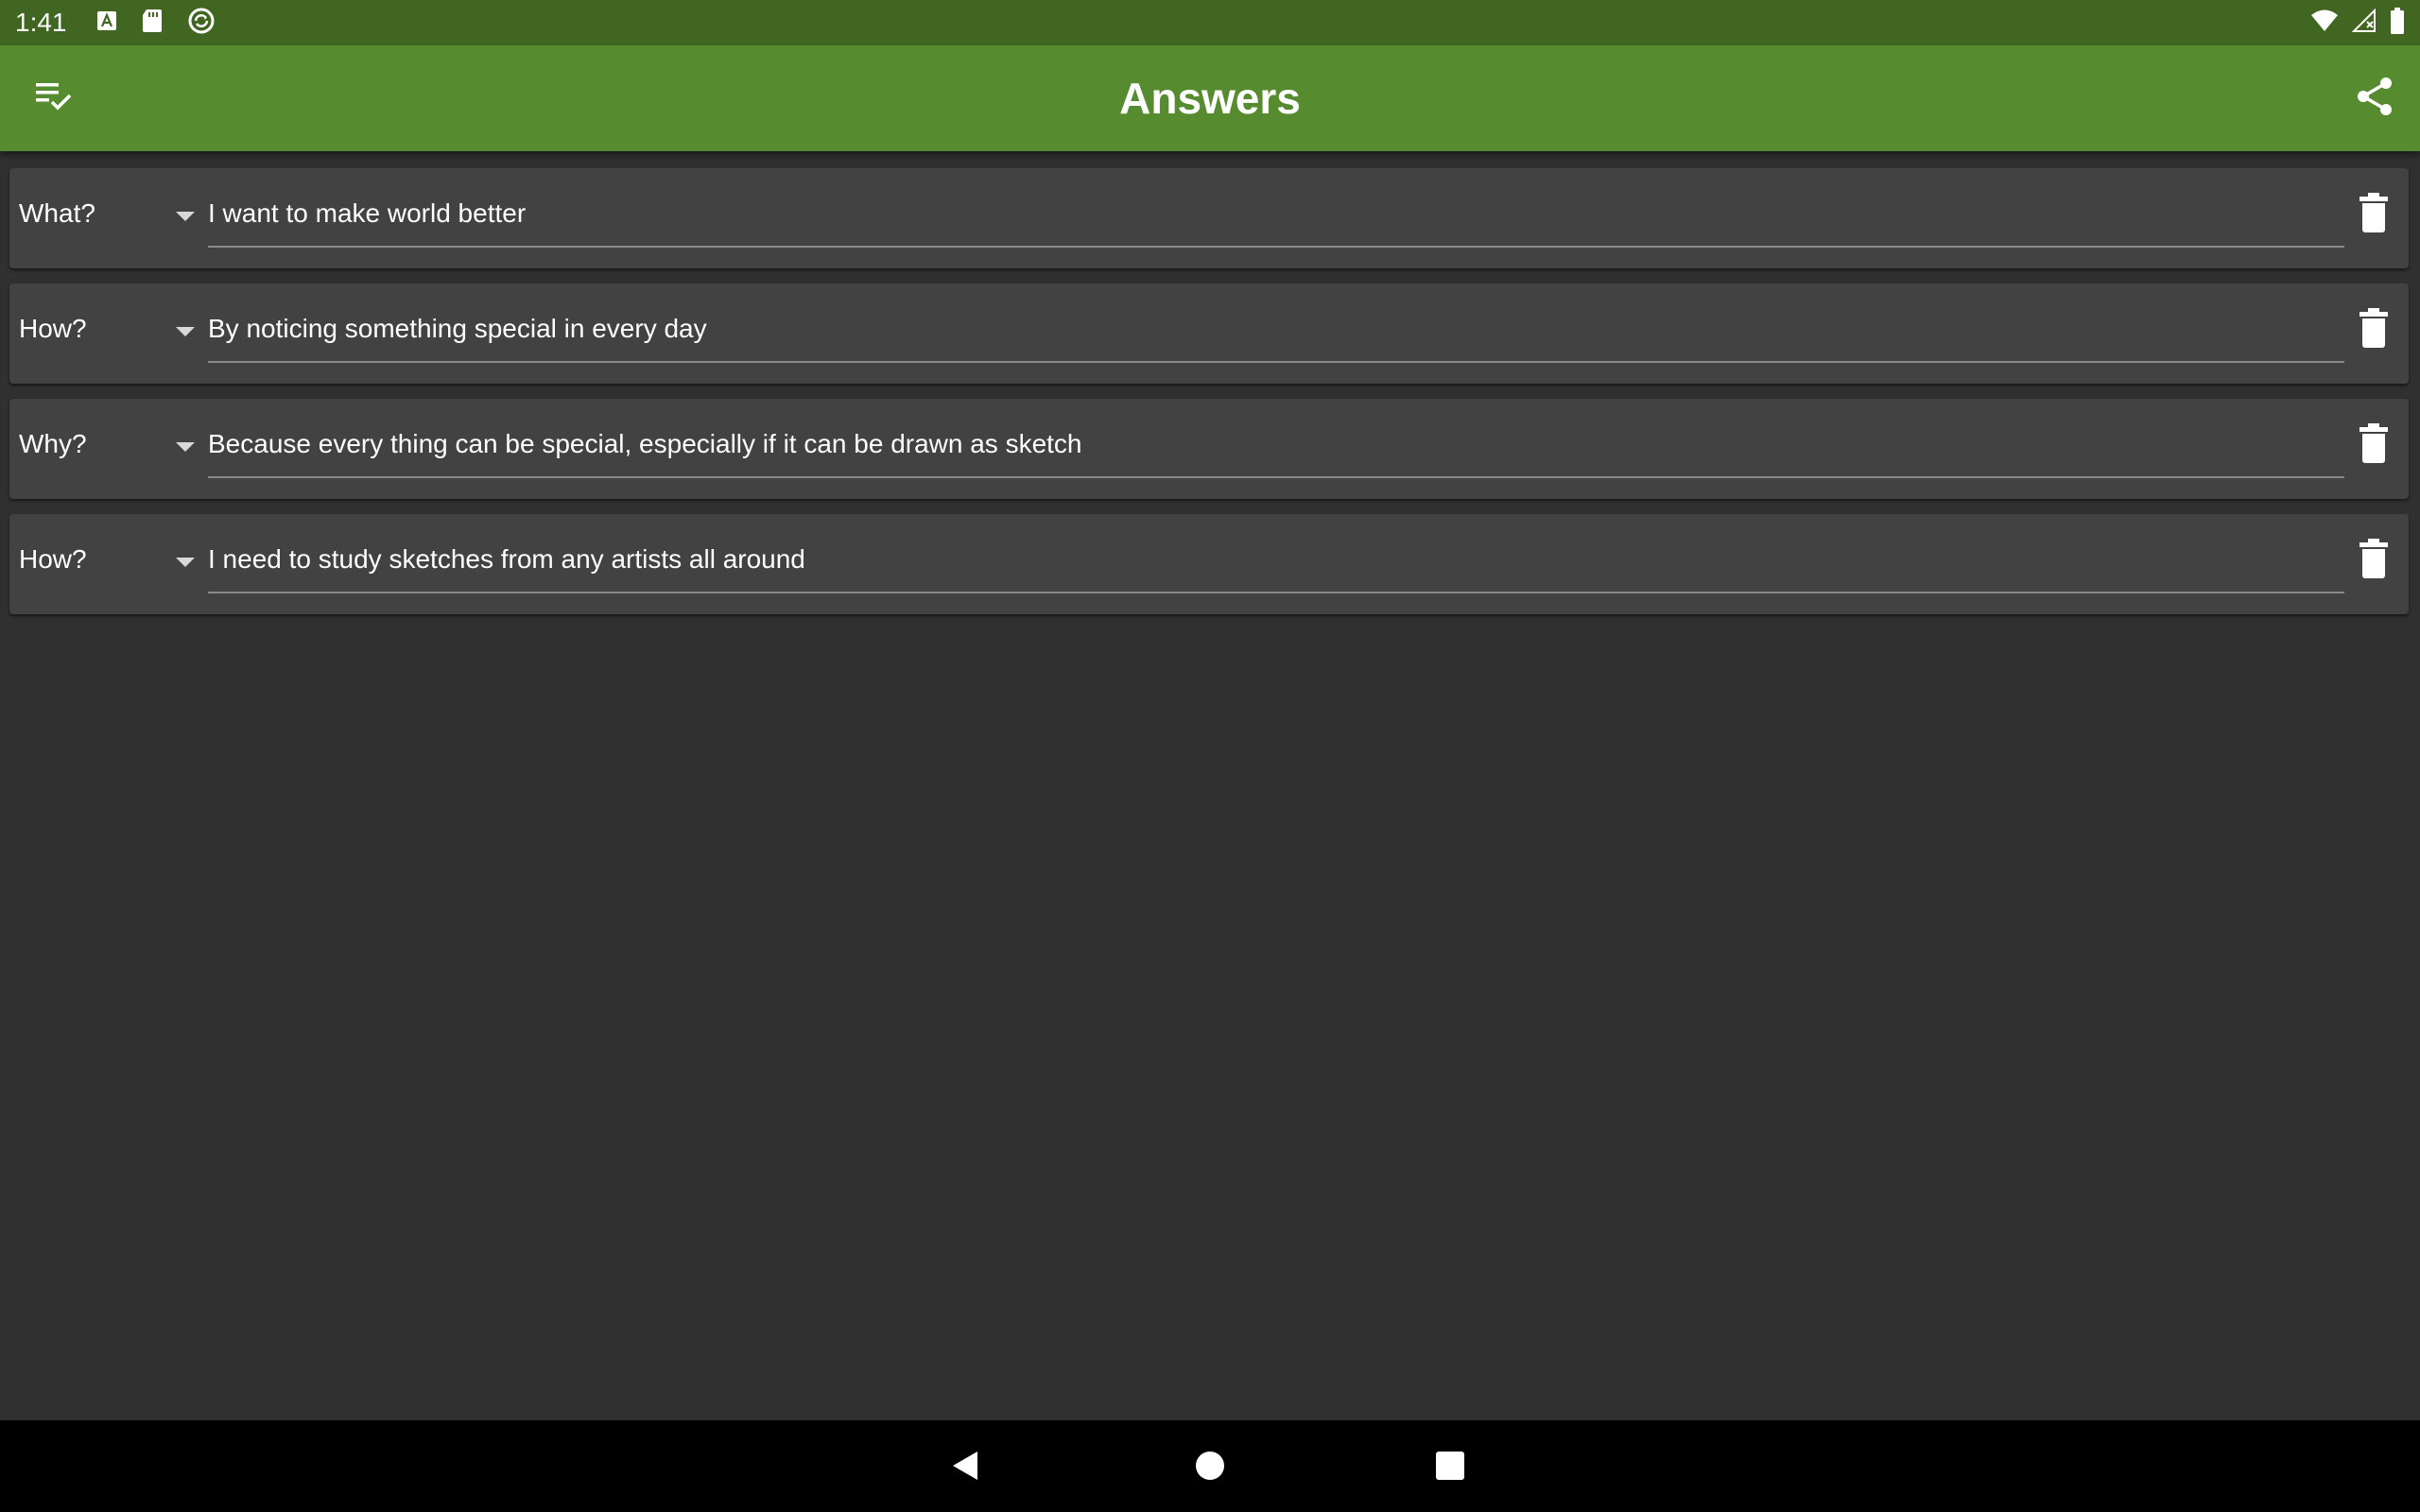 This screenshot has width=2420, height=1512. Describe the element at coordinates (153, 23) in the screenshot. I see `sd-card-icon` at that location.